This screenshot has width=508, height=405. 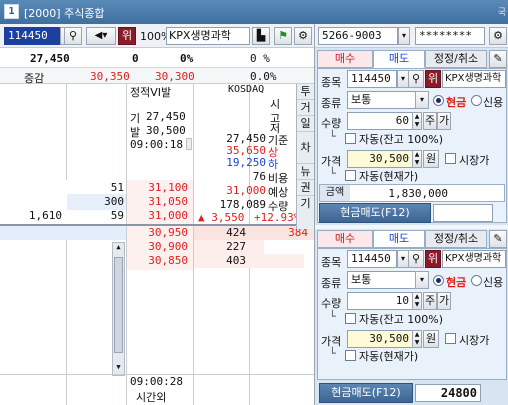 What do you see at coordinates (305, 148) in the screenshot?
I see `side-tab-3: 차` at bounding box center [305, 148].